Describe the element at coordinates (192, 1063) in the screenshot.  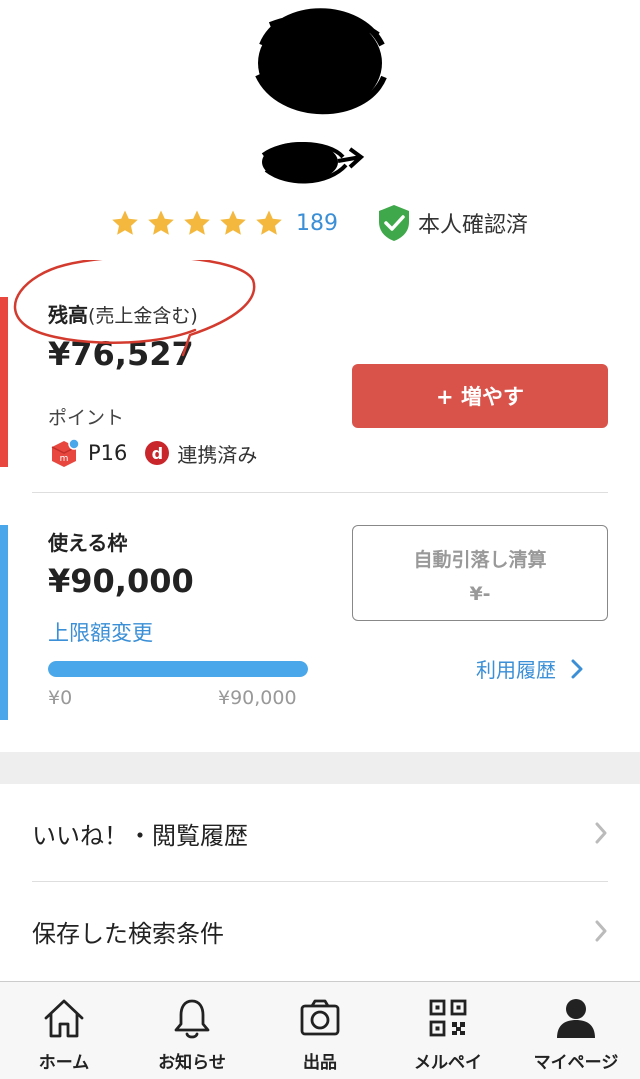
I see `nav-label: お知らせ` at that location.